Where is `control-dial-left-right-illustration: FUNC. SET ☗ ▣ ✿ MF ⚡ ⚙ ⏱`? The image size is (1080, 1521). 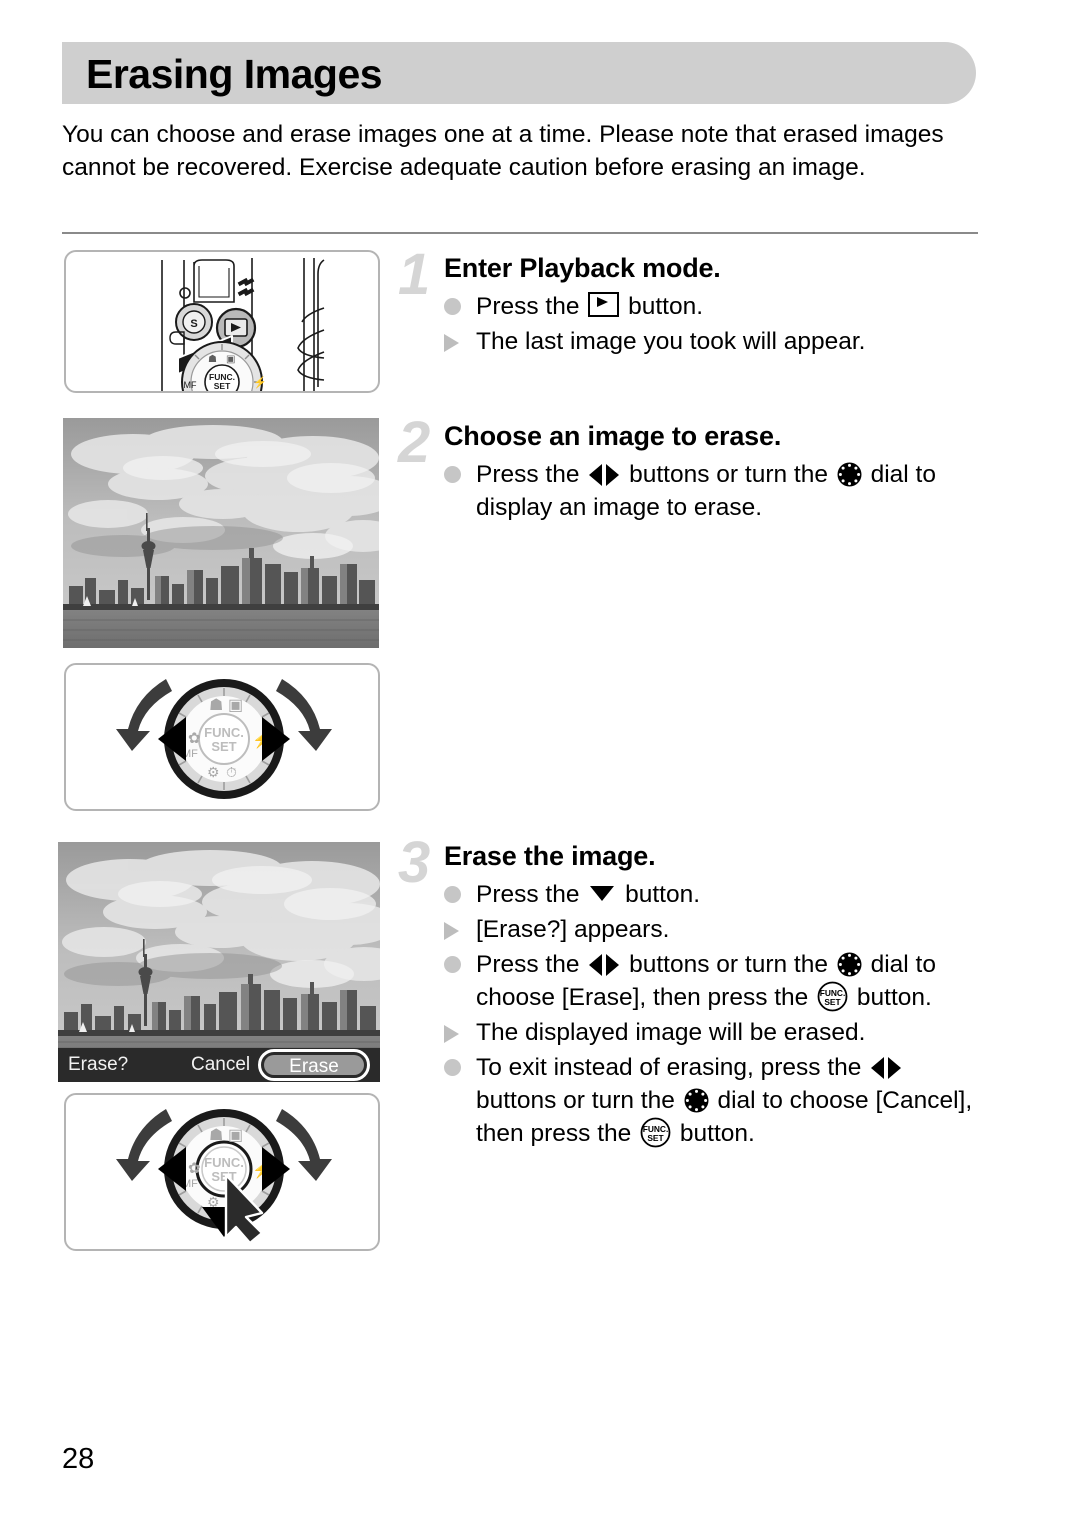 control-dial-left-right-illustration: FUNC. SET ☗ ▣ ✿ MF ⚡ ⚙ ⏱ is located at coordinates (222, 737).